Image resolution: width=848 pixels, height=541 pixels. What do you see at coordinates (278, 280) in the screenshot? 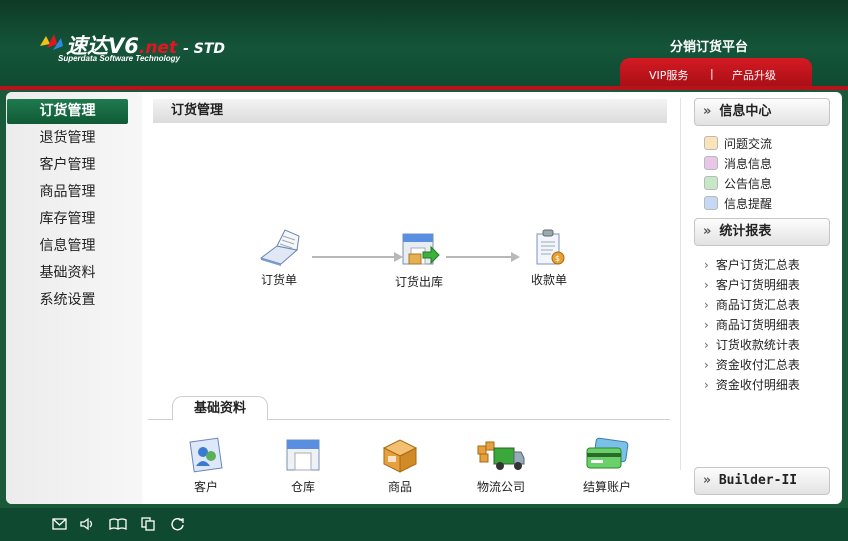
I see `flow-order-label: 订货单` at bounding box center [278, 280].